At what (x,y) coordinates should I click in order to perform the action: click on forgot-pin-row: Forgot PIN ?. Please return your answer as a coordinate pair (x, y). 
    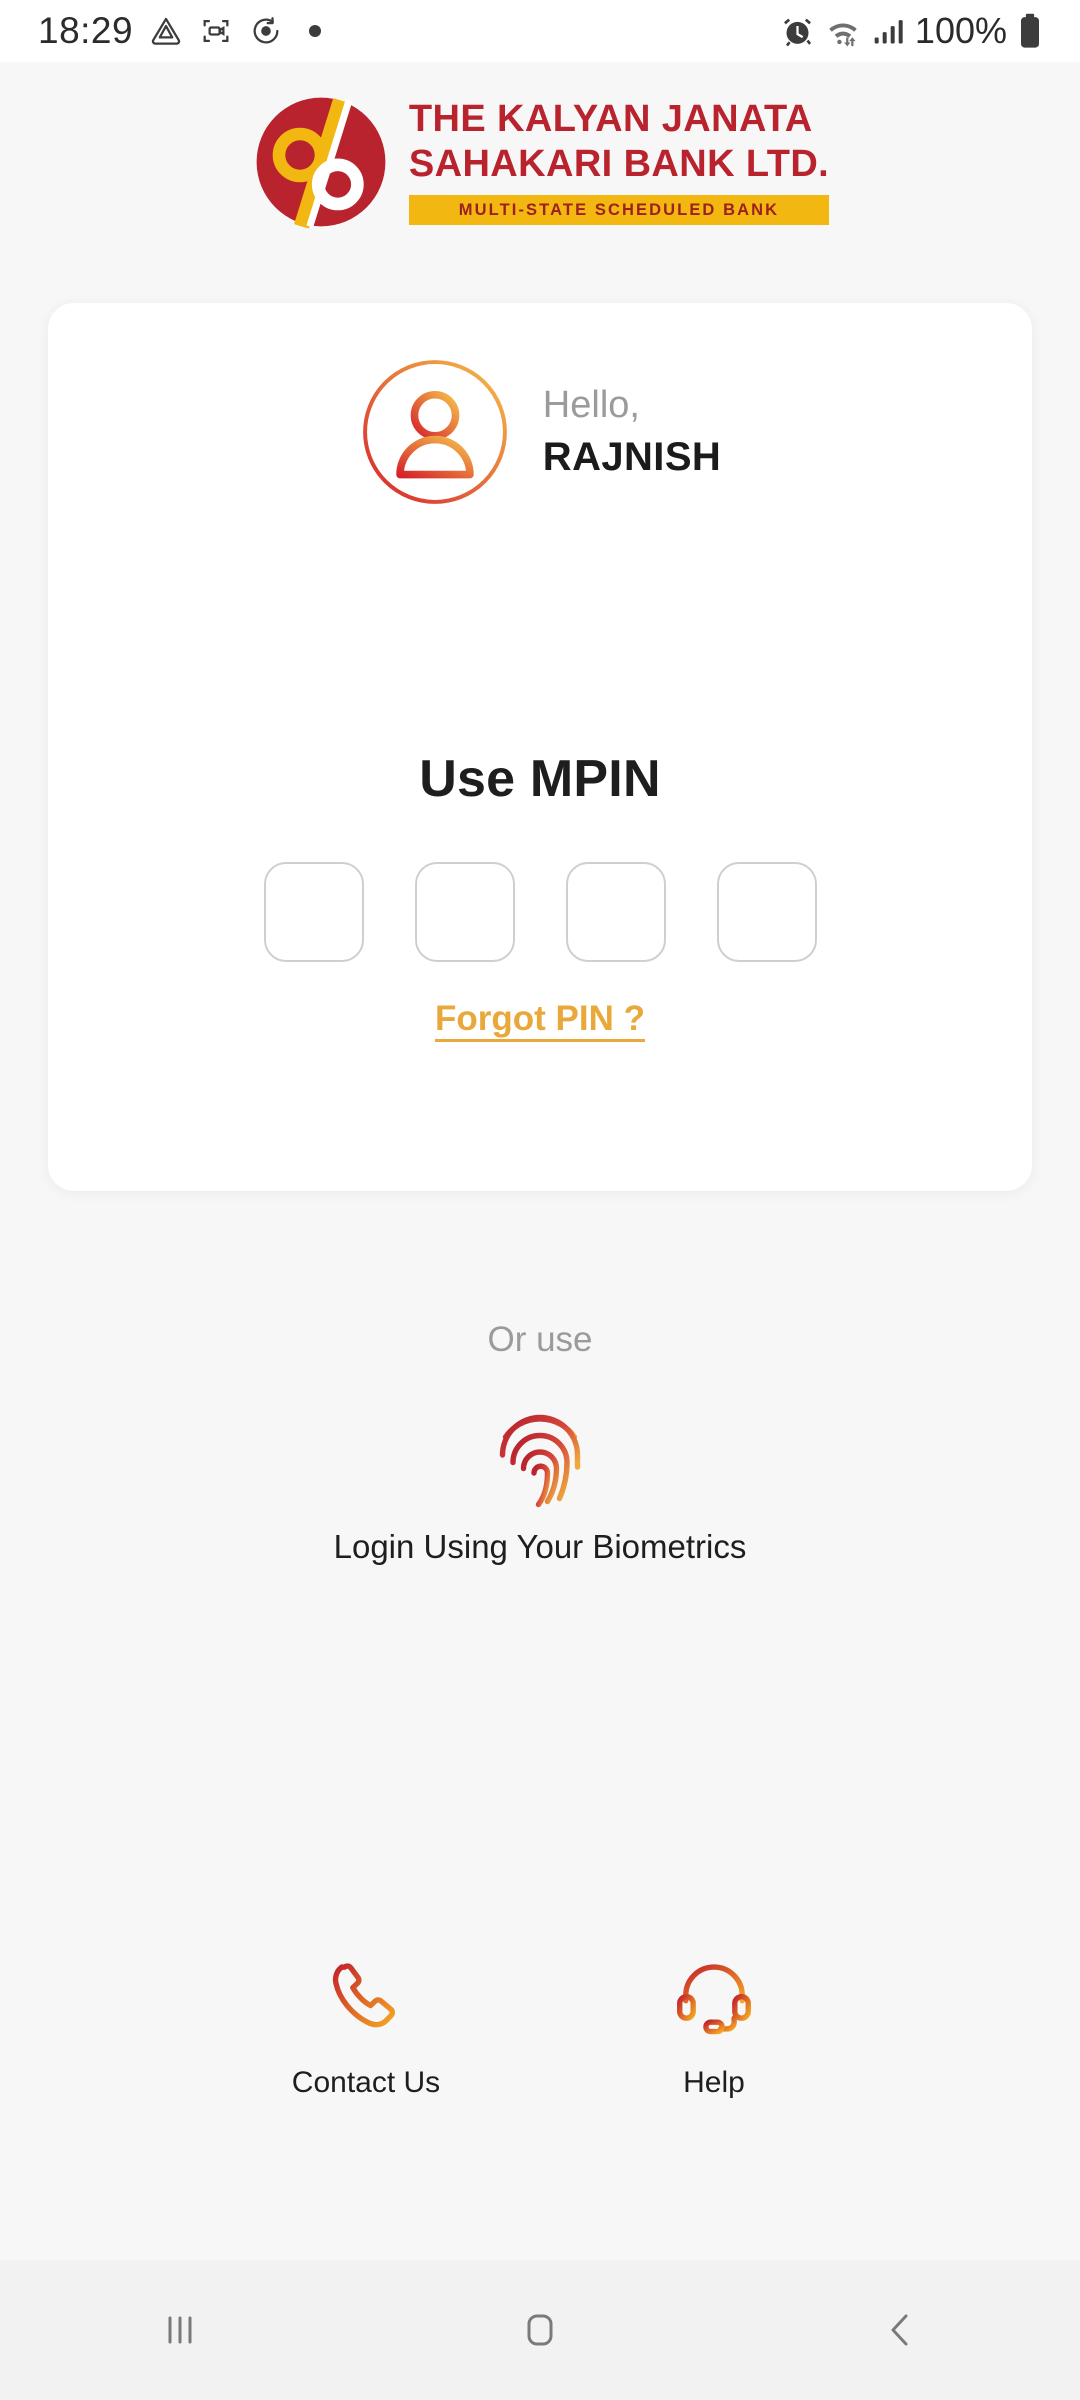
    Looking at the image, I should click on (540, 1019).